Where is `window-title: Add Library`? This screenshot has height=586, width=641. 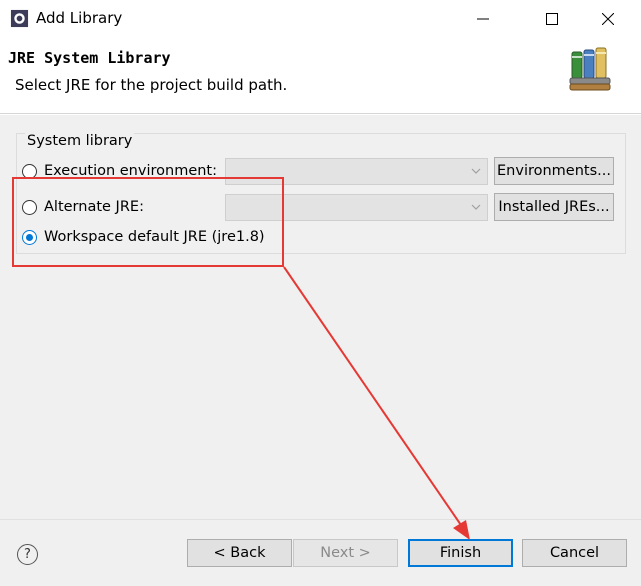 window-title: Add Library is located at coordinates (79, 18).